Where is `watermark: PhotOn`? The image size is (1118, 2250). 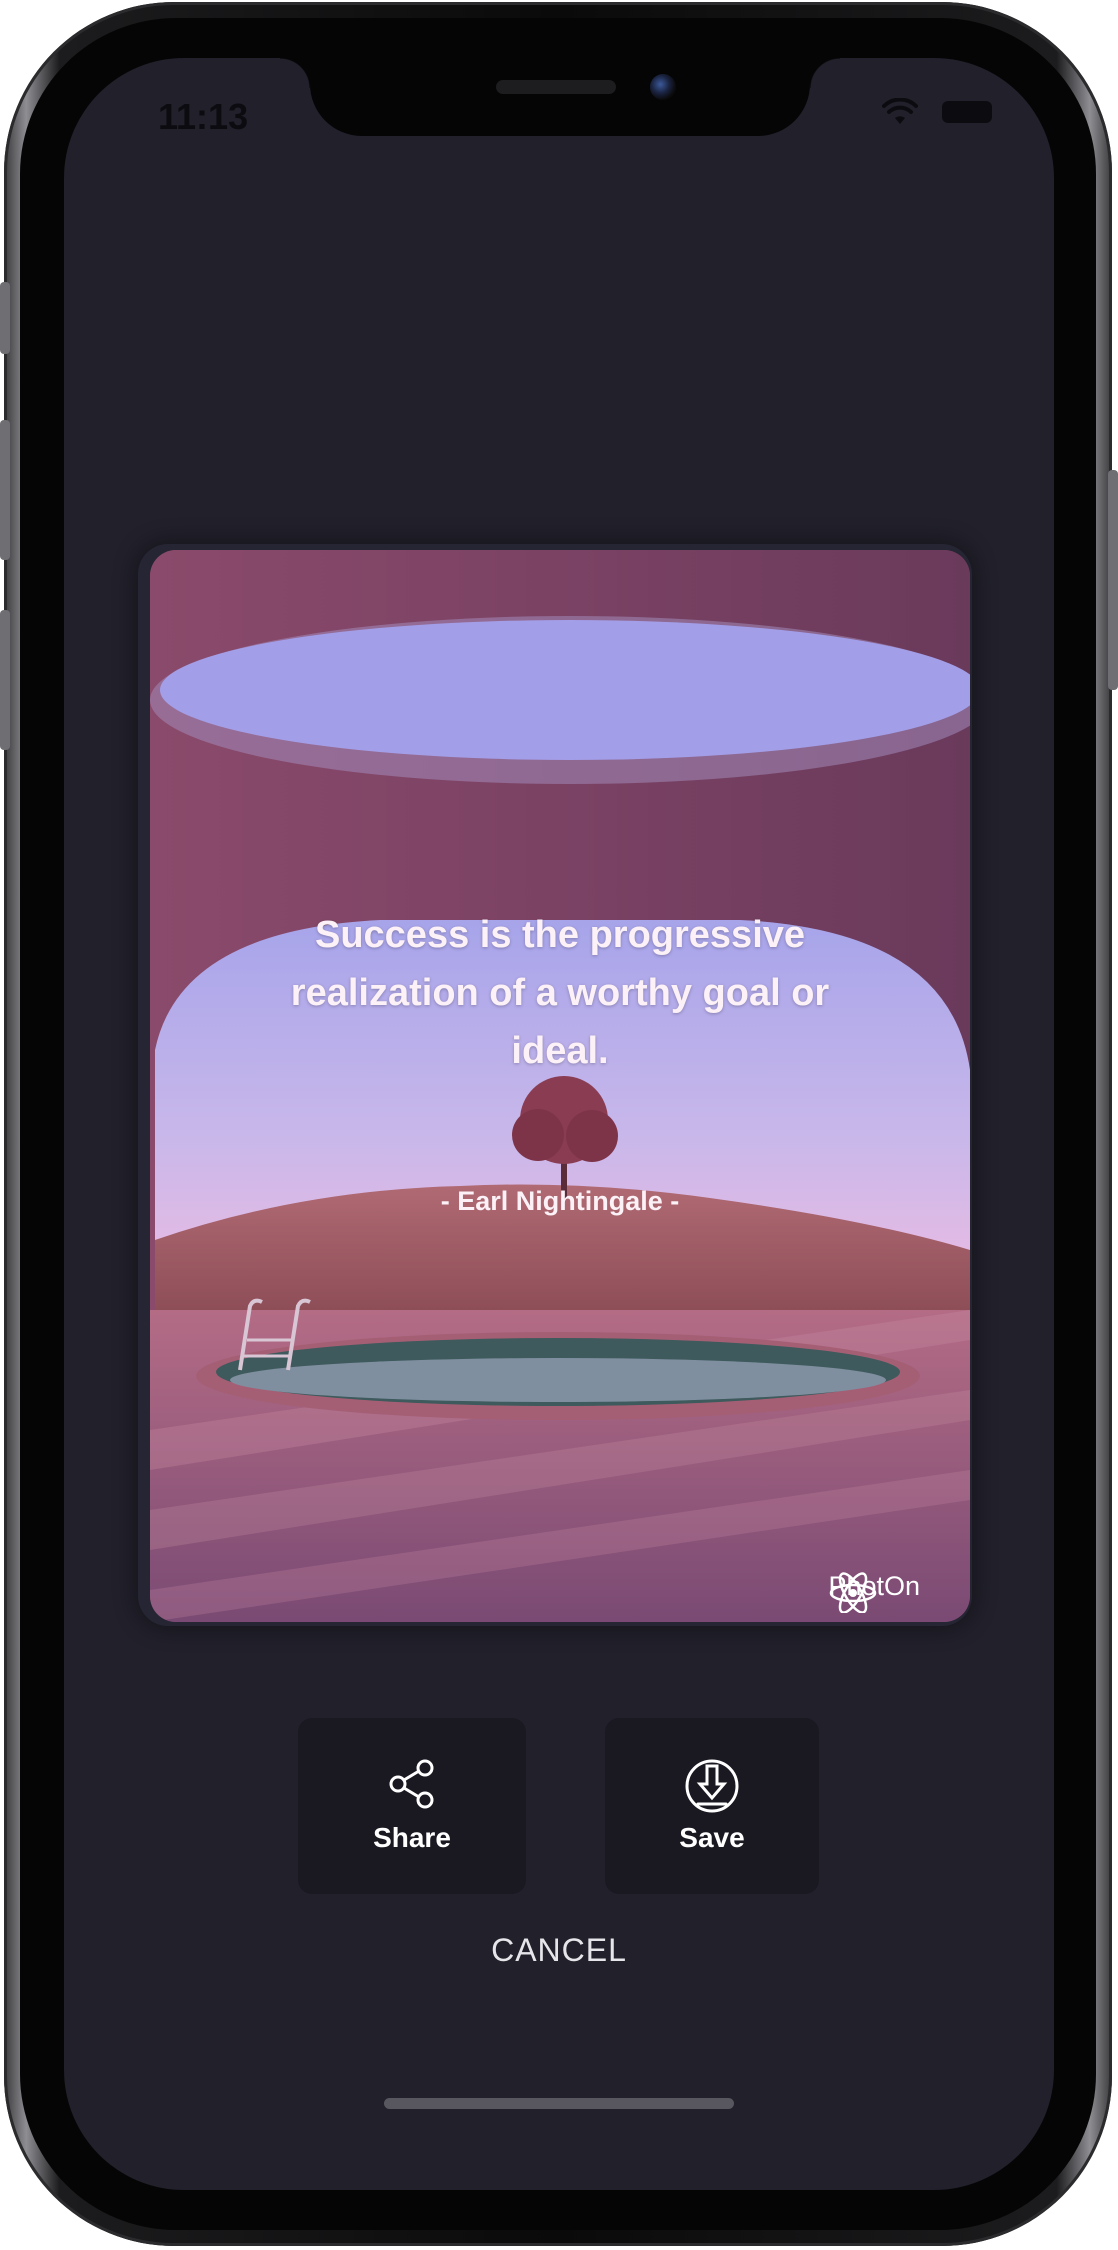
watermark: PhotOn is located at coordinates (874, 1592).